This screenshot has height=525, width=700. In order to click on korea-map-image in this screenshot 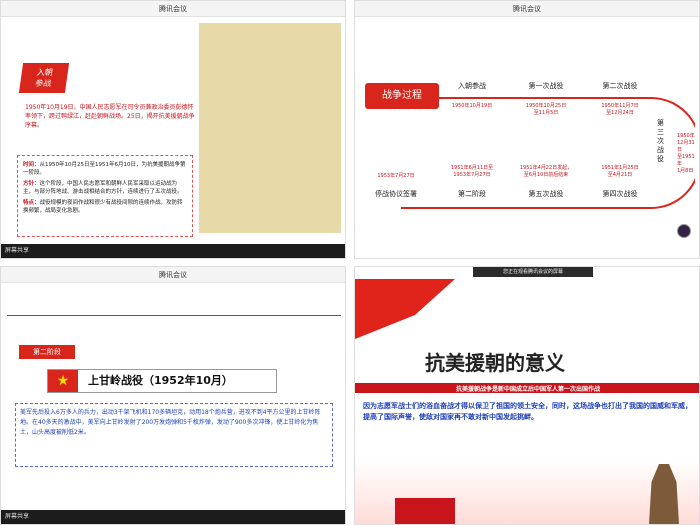, I will do `click(270, 128)`.